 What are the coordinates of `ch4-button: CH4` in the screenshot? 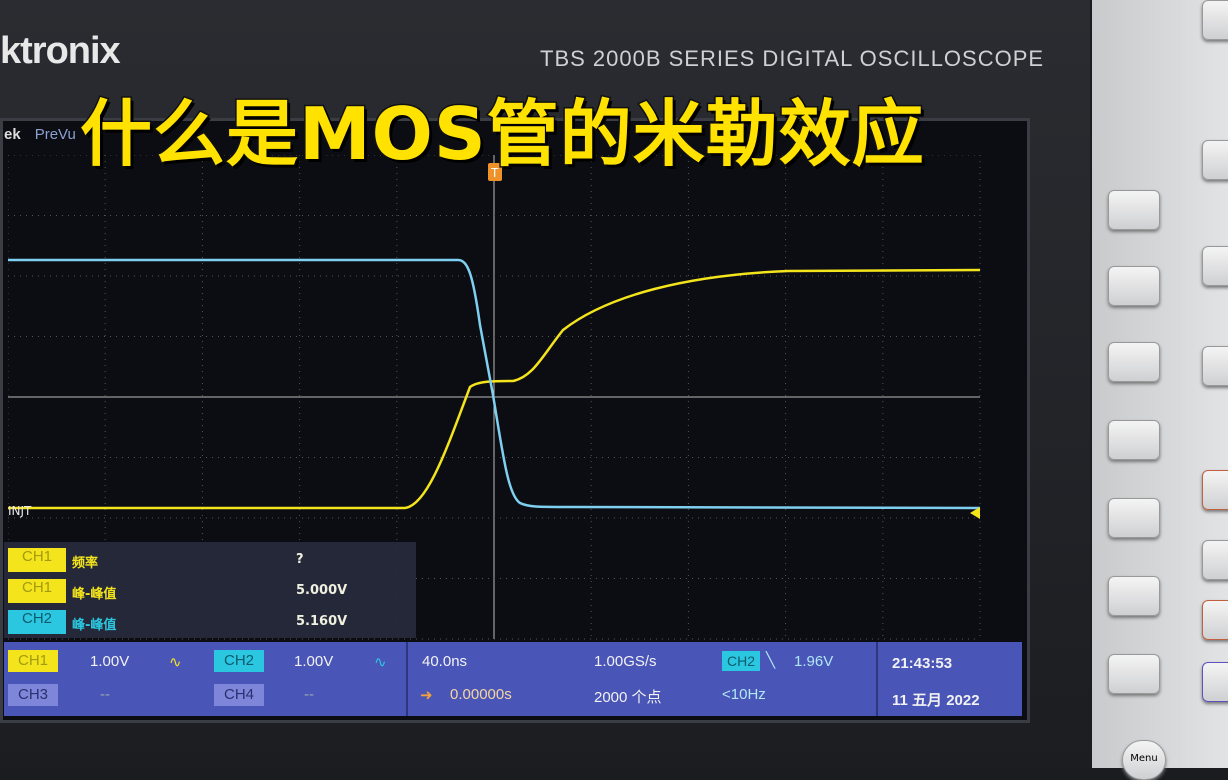 It's located at (239, 695).